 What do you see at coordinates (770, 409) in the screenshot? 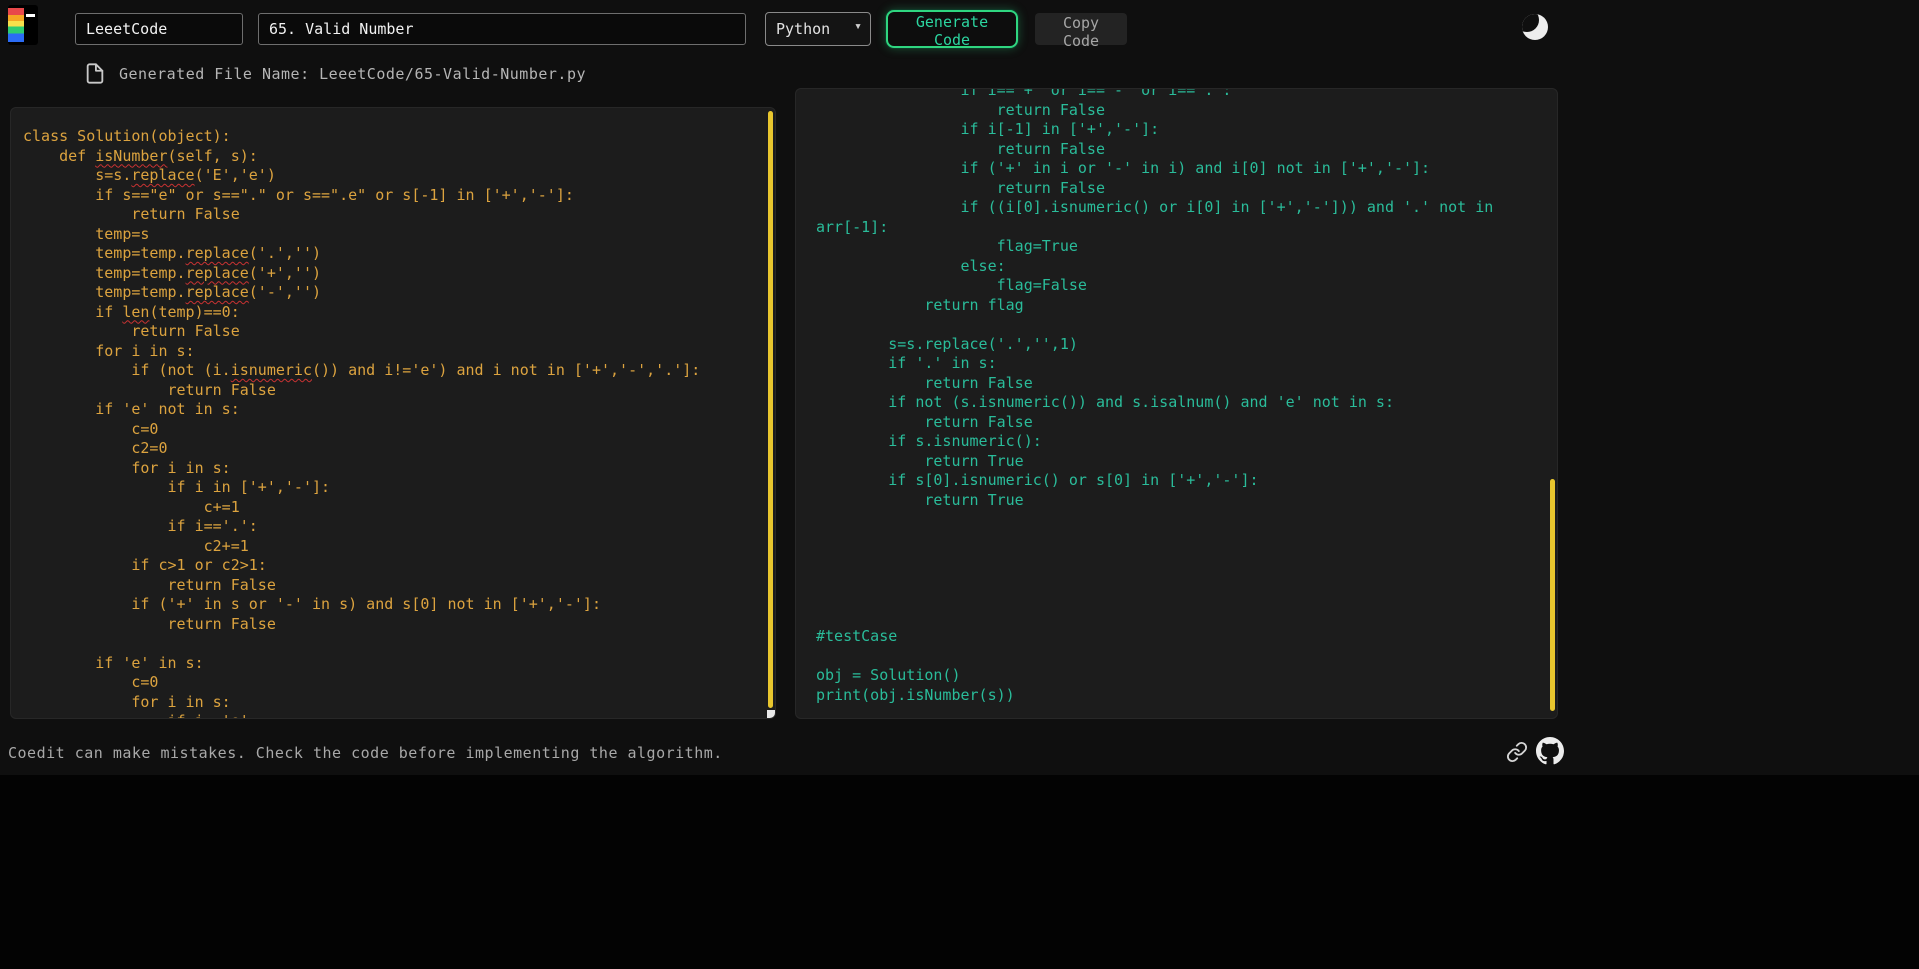
I see `editor-scrollbar-thumb` at bounding box center [770, 409].